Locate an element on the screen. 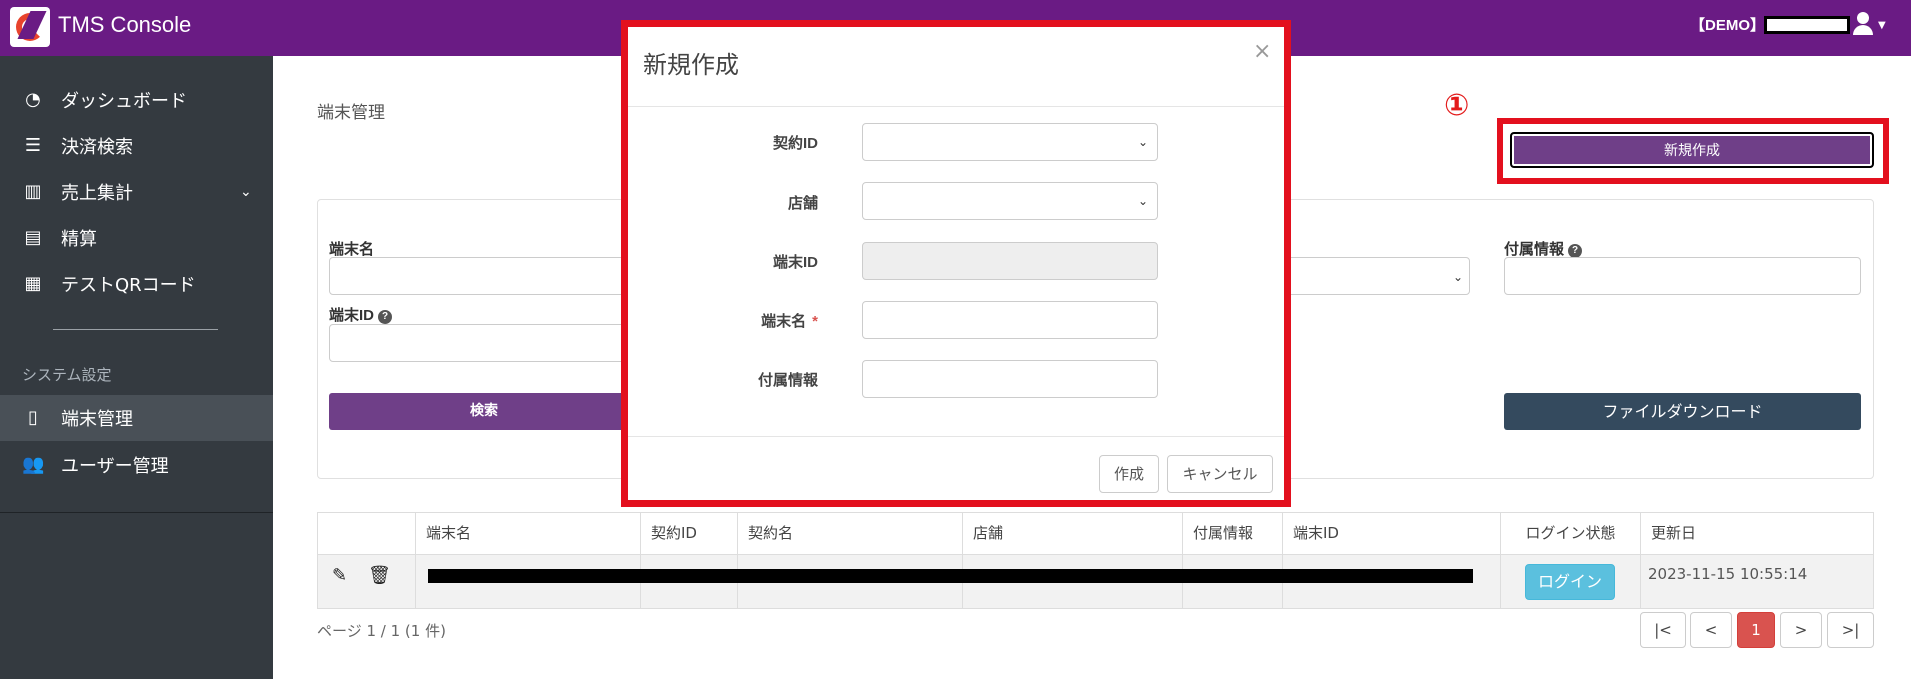  contract-id-label: 契約ID is located at coordinates (795, 143).